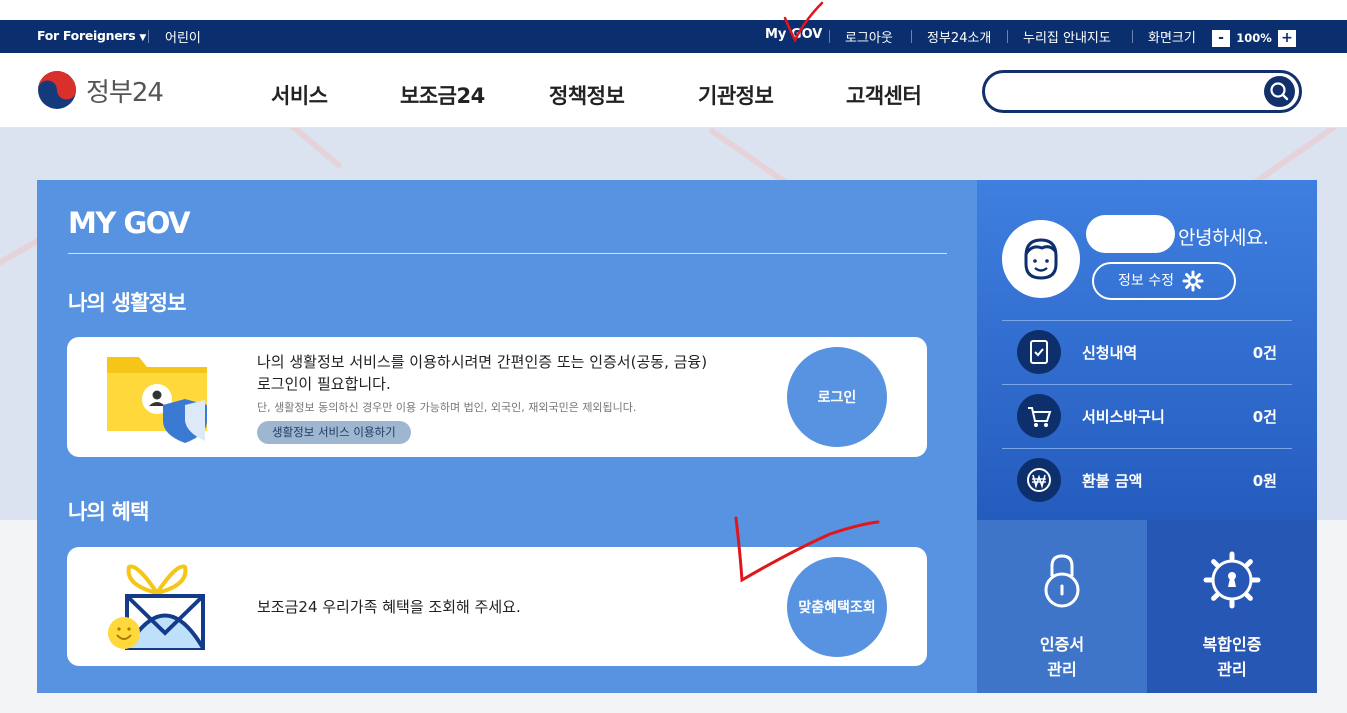 The height and width of the screenshot is (713, 1347). I want to click on main-header: 정부24 서비스 보조금24 정책정보 기관정보 고객센터, so click(673, 90).